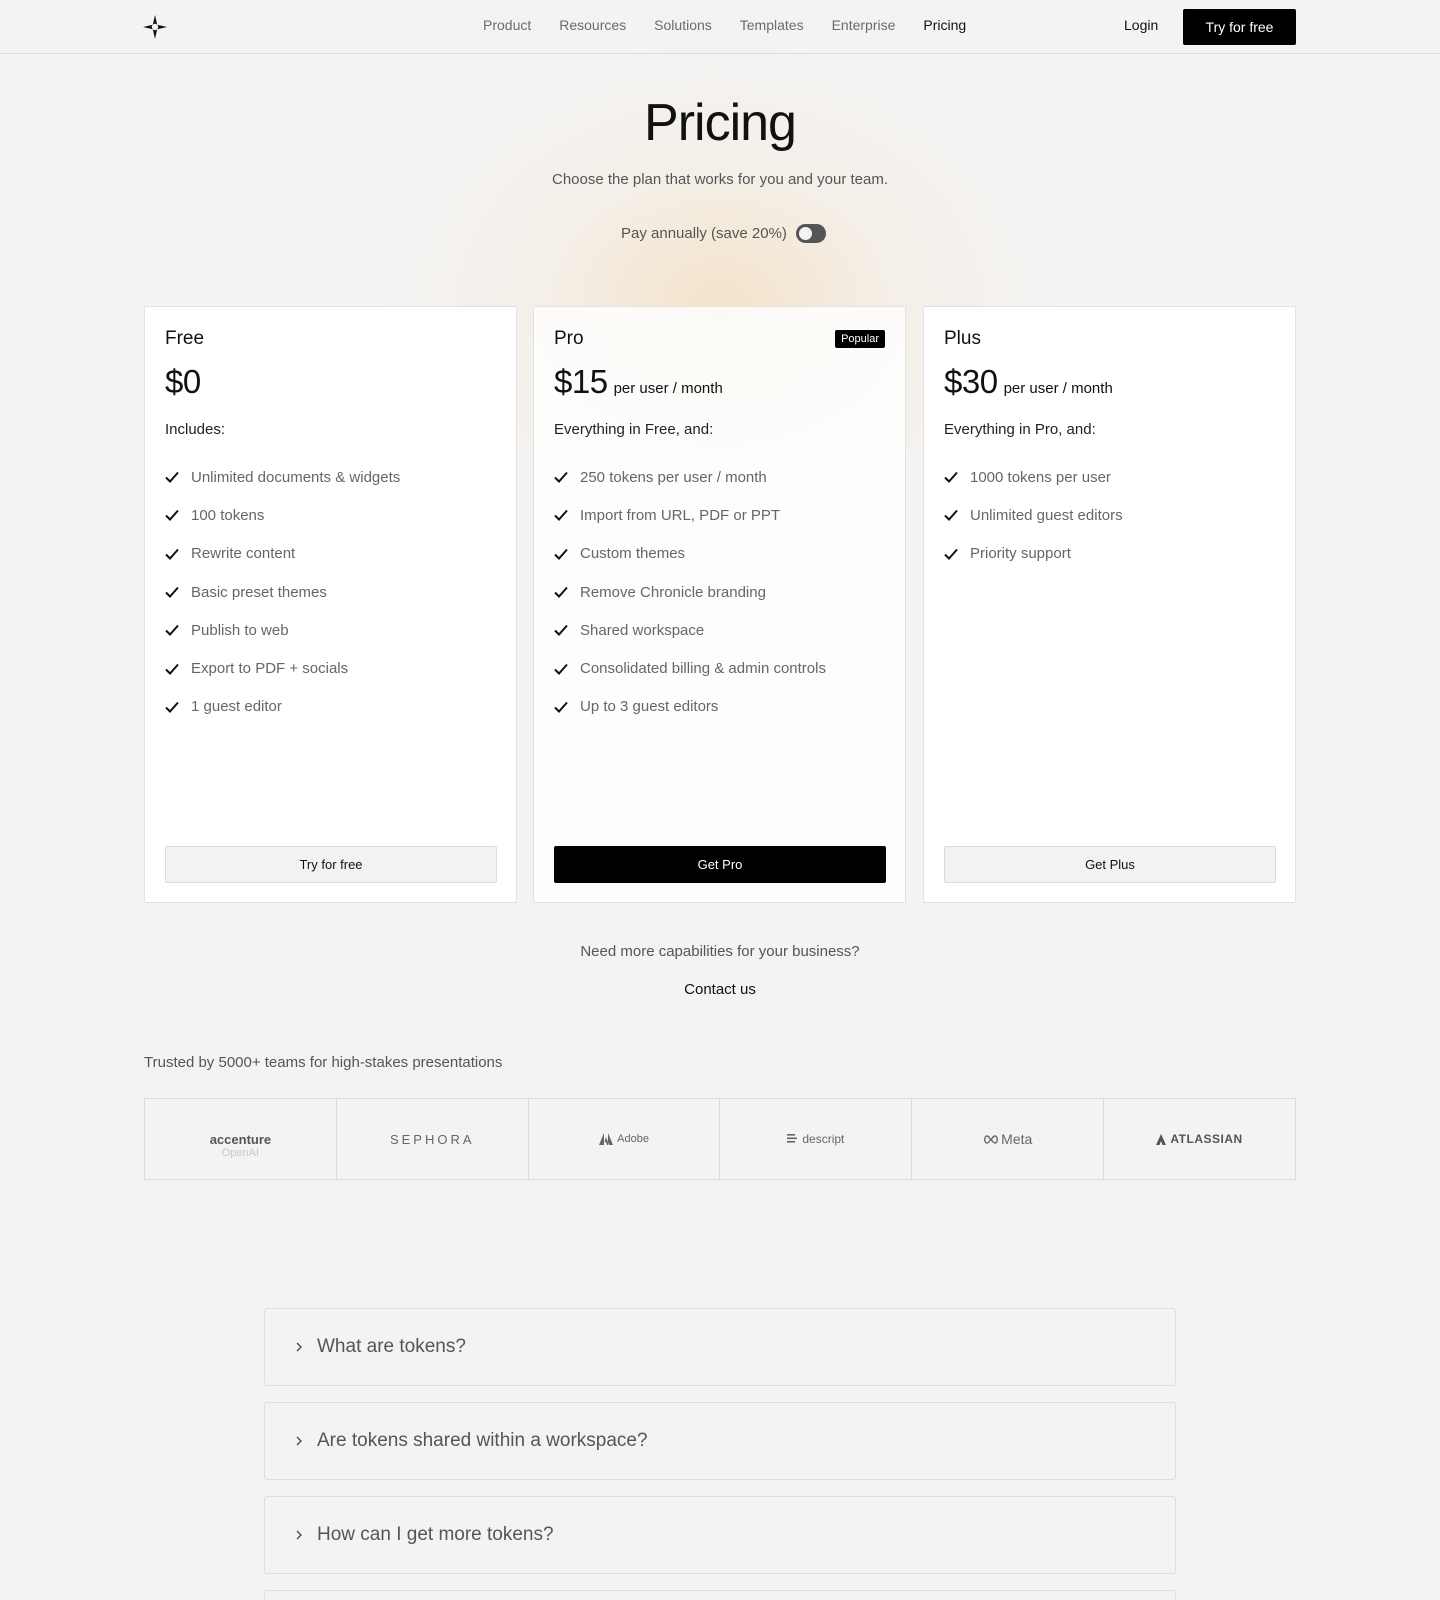 Image resolution: width=1440 pixels, height=1600 pixels. Describe the element at coordinates (634, 429) in the screenshot. I see `plan-includes-heading: Everything in Free, and:` at that location.